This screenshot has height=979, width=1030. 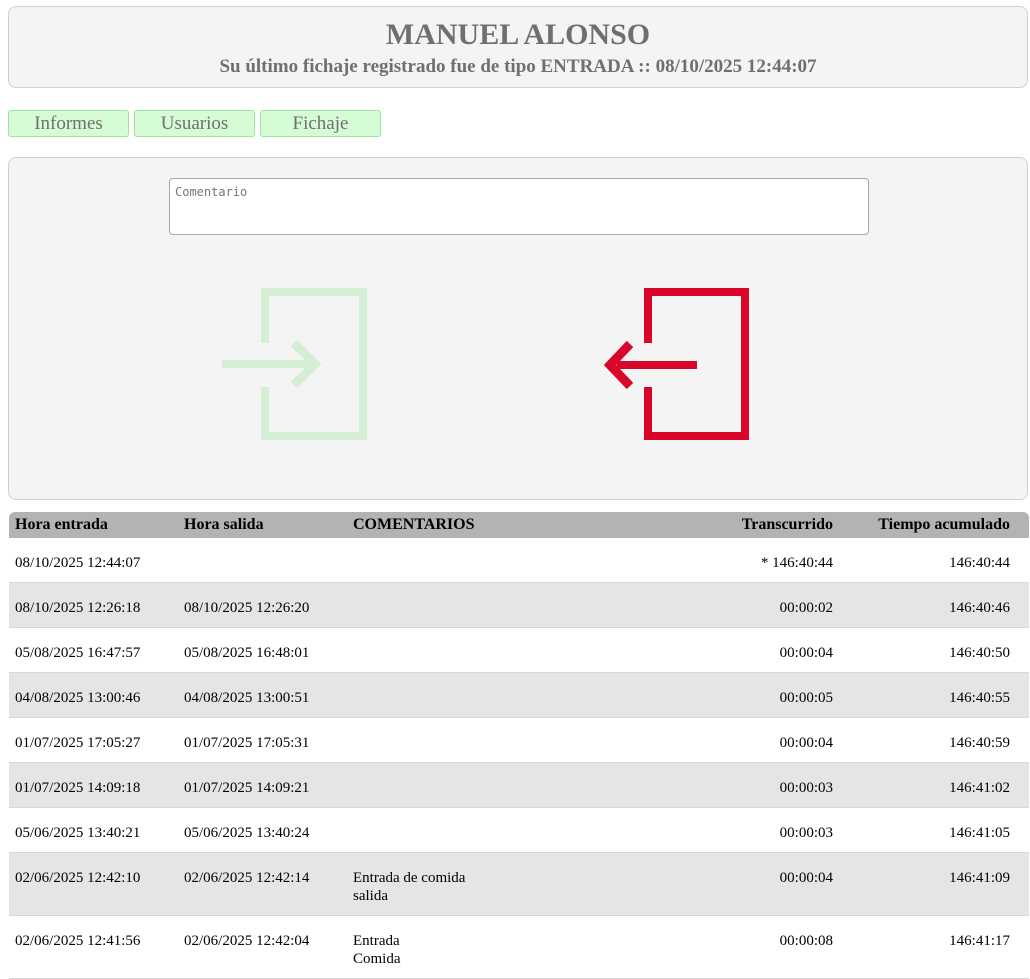 What do you see at coordinates (262, 525) in the screenshot?
I see `header-salida: Hora salida` at bounding box center [262, 525].